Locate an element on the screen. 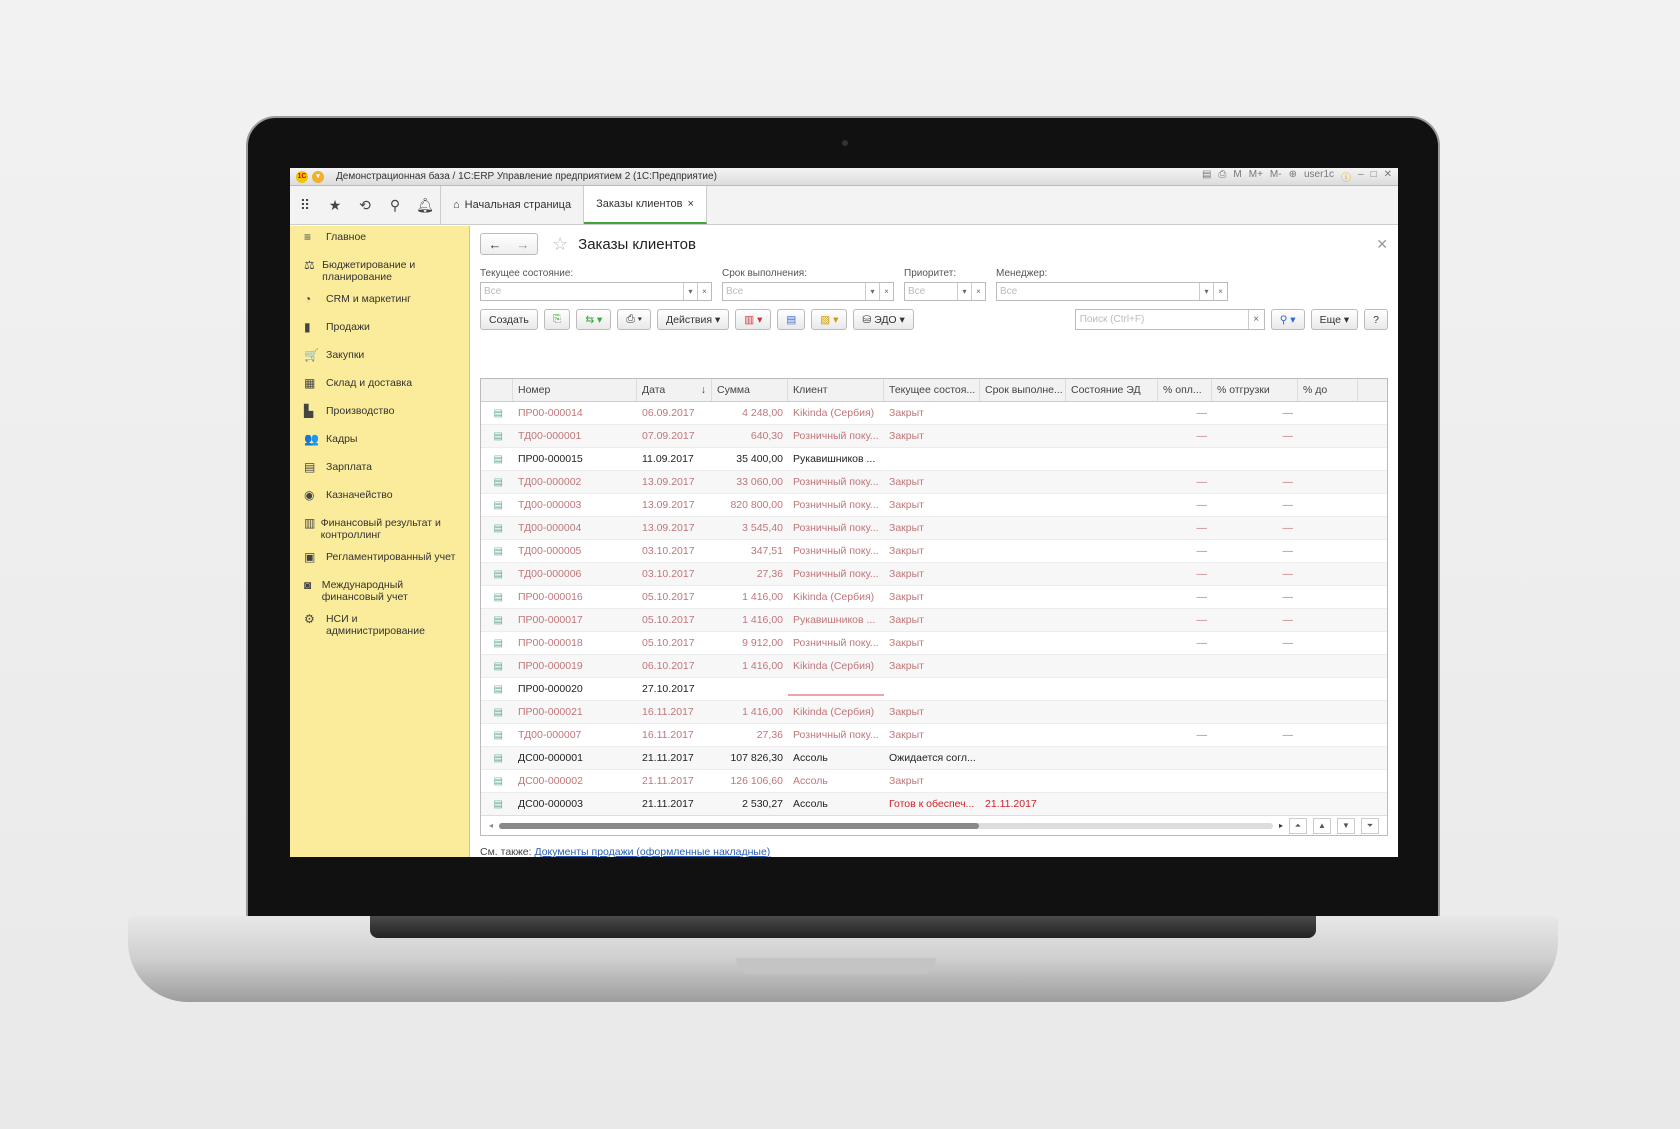 Image resolution: width=1680 pixels, height=1129 pixels. close-form-button: ✕ is located at coordinates (1382, 244).